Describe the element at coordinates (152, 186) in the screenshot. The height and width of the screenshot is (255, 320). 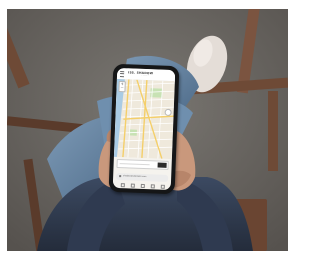
I see `bookmarks-icon` at that location.